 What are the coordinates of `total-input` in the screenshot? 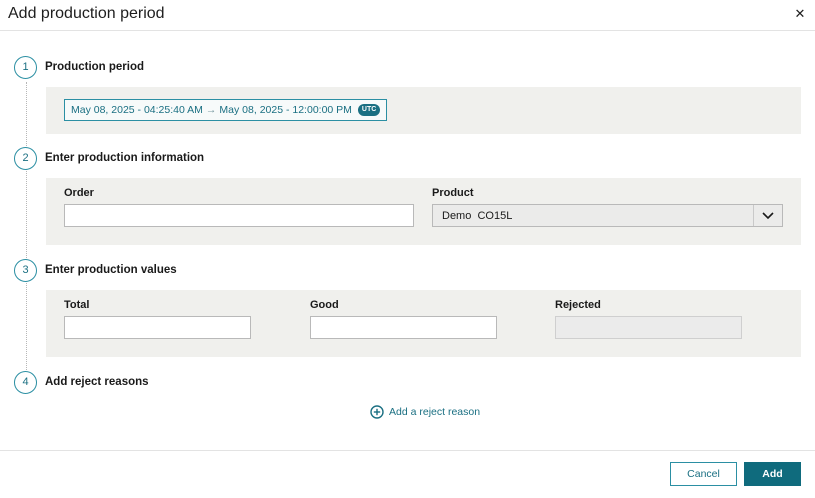 It's located at (157, 327).